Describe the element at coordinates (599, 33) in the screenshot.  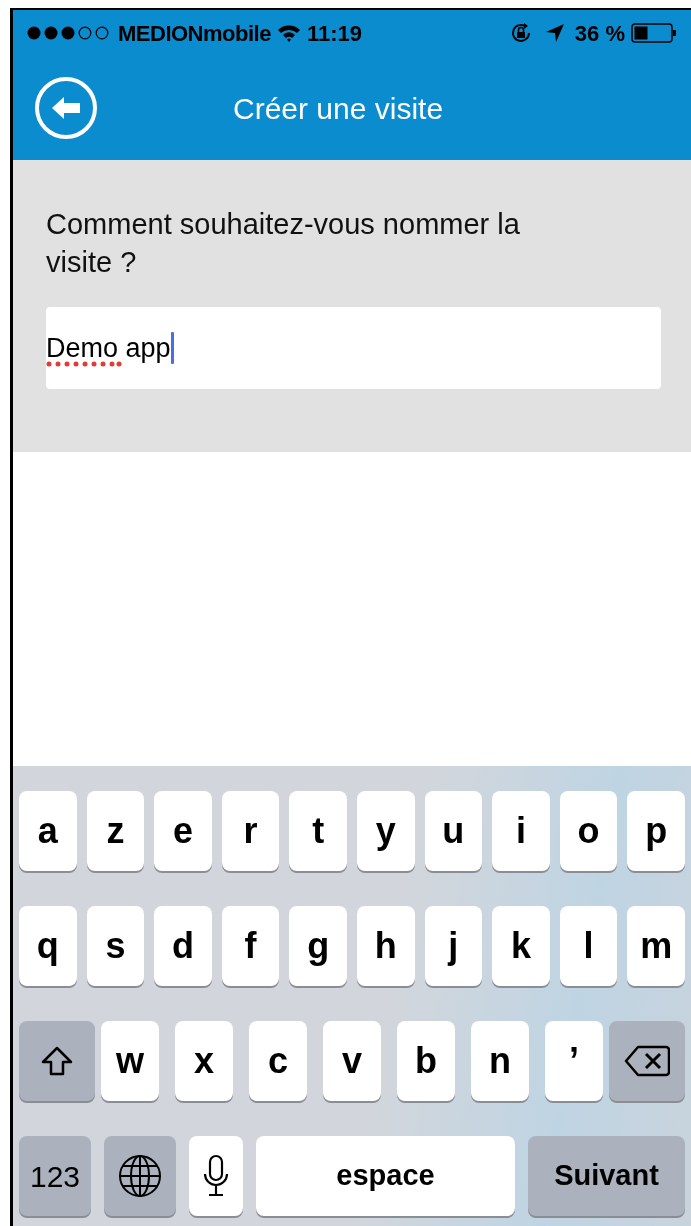
I see `battery-percentage: 36 %` at that location.